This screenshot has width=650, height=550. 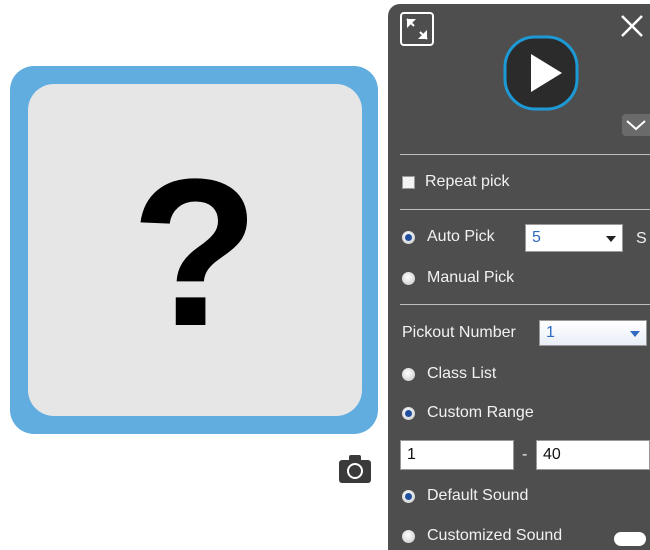 I want to click on pickout-number-value: 1, so click(x=550, y=332).